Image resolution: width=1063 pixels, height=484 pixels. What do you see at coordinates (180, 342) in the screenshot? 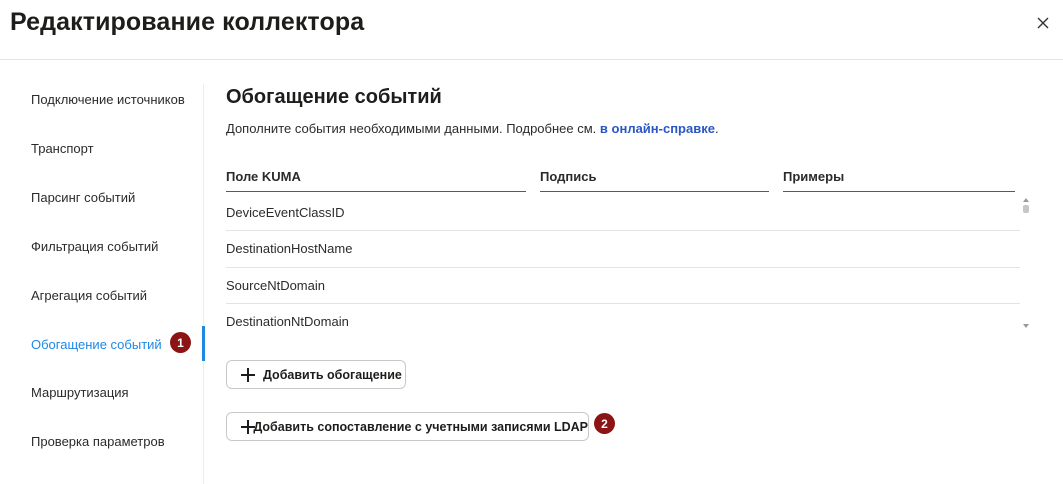
I see `step-badge-1: 1` at bounding box center [180, 342].